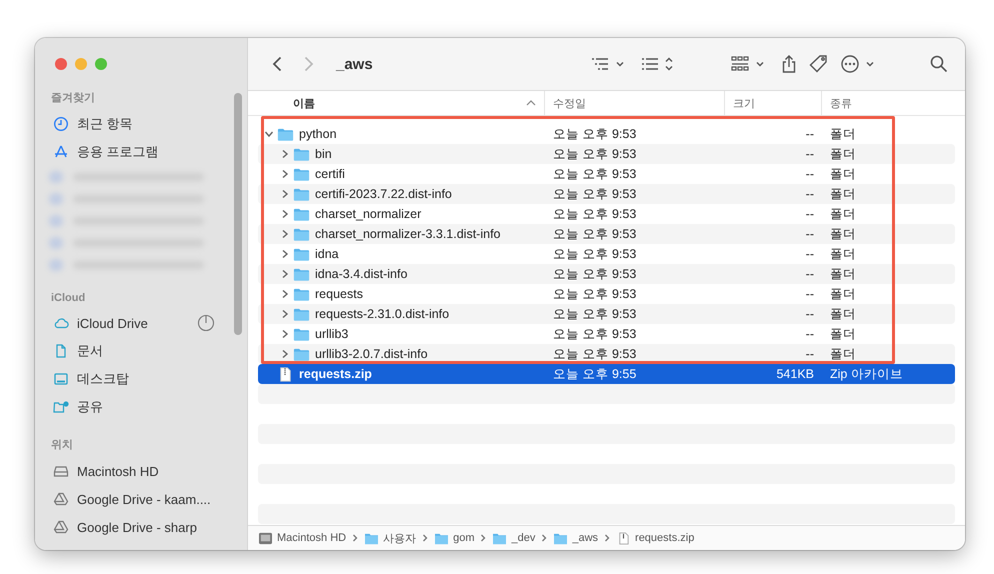 The height and width of the screenshot is (574, 994). What do you see at coordinates (141, 323) in the screenshot?
I see `sidebar-item: iCloud Drive` at bounding box center [141, 323].